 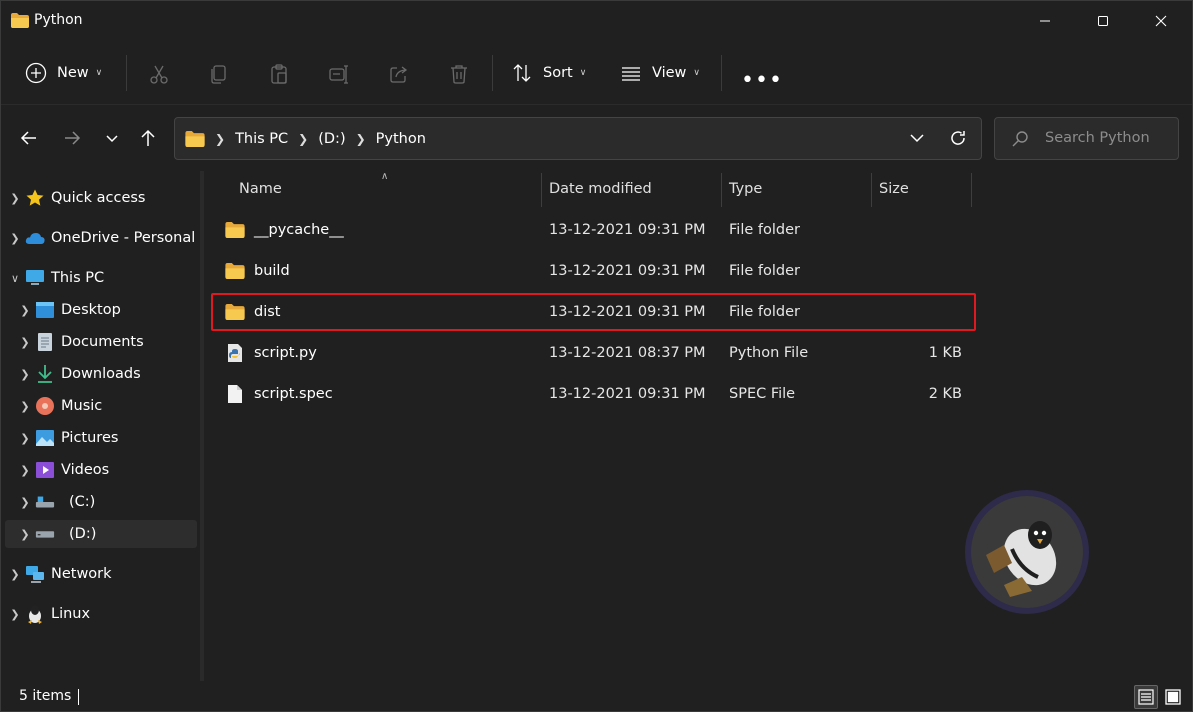 What do you see at coordinates (83, 534) in the screenshot?
I see `sidebar-item-label: (D:)` at bounding box center [83, 534].